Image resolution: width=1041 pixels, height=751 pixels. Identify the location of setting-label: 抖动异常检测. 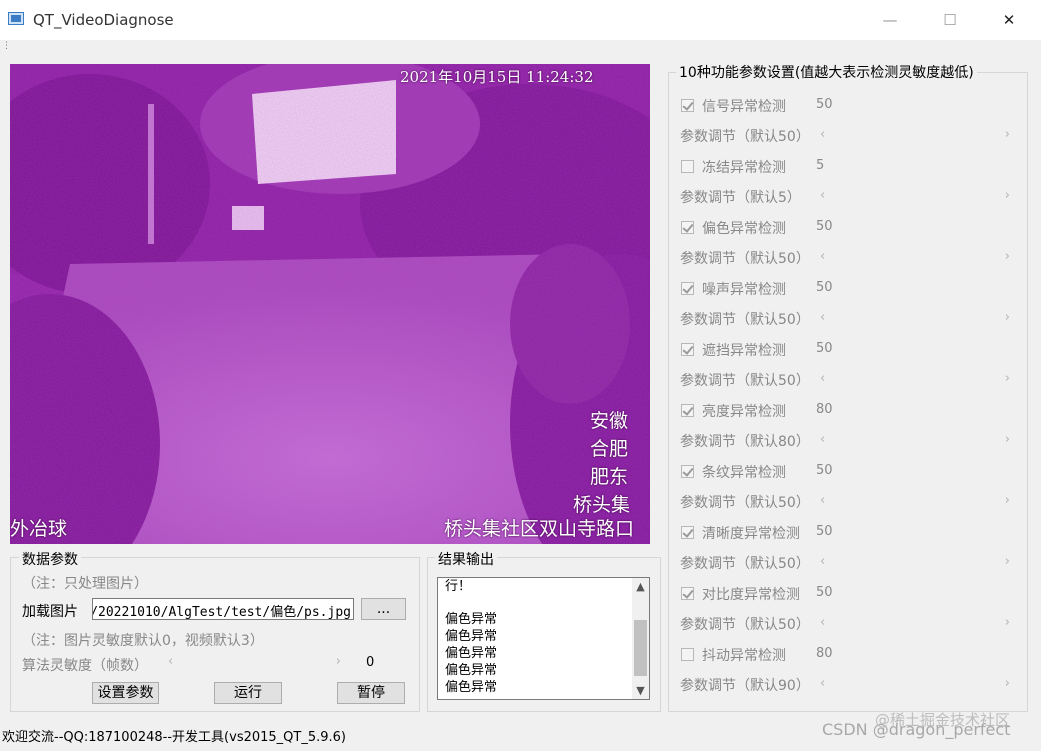
(744, 656).